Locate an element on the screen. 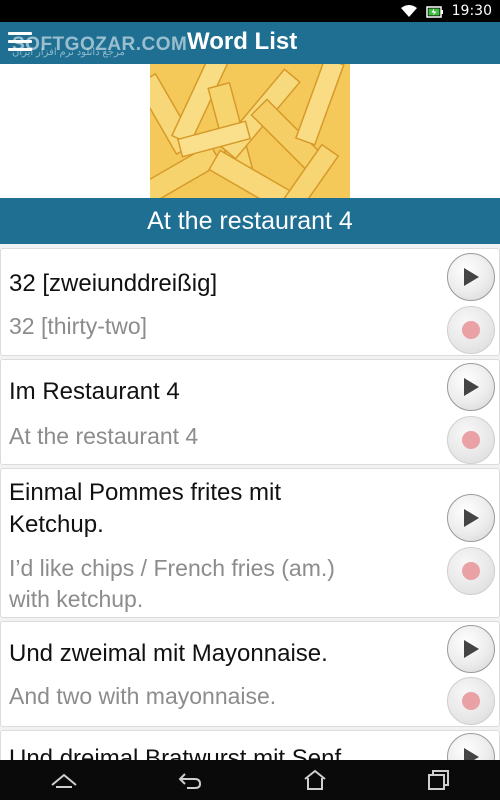 Image resolution: width=500 pixels, height=800 pixels. german-text: Einmal Pommes frites mit Ketchup. is located at coordinates (145, 509).